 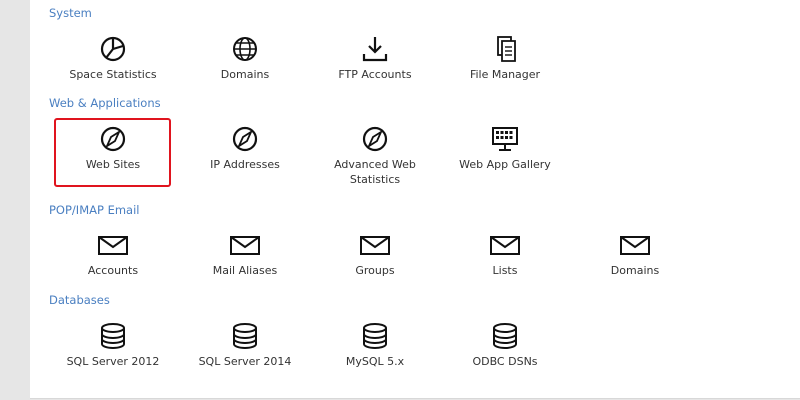 What do you see at coordinates (113, 74) in the screenshot?
I see `tile-label: Space Statistics` at bounding box center [113, 74].